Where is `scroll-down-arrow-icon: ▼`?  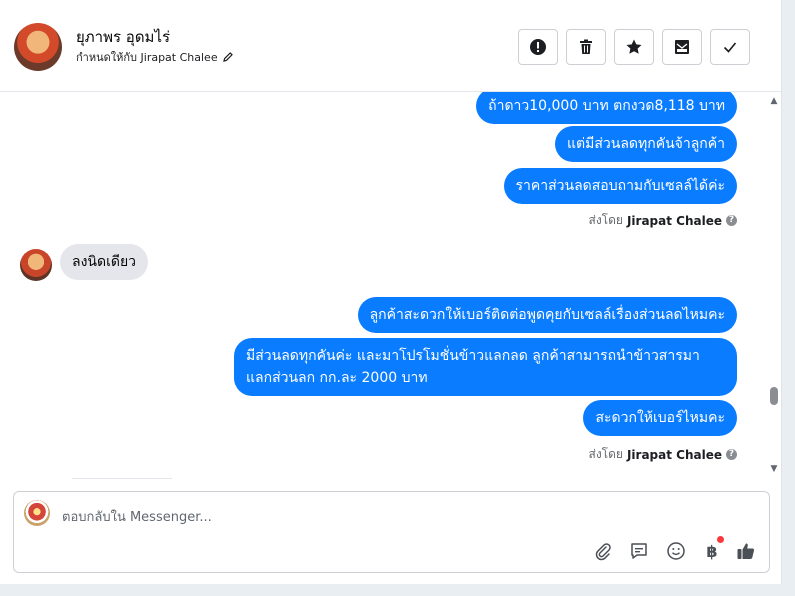
scroll-down-arrow-icon: ▼ is located at coordinates (774, 469).